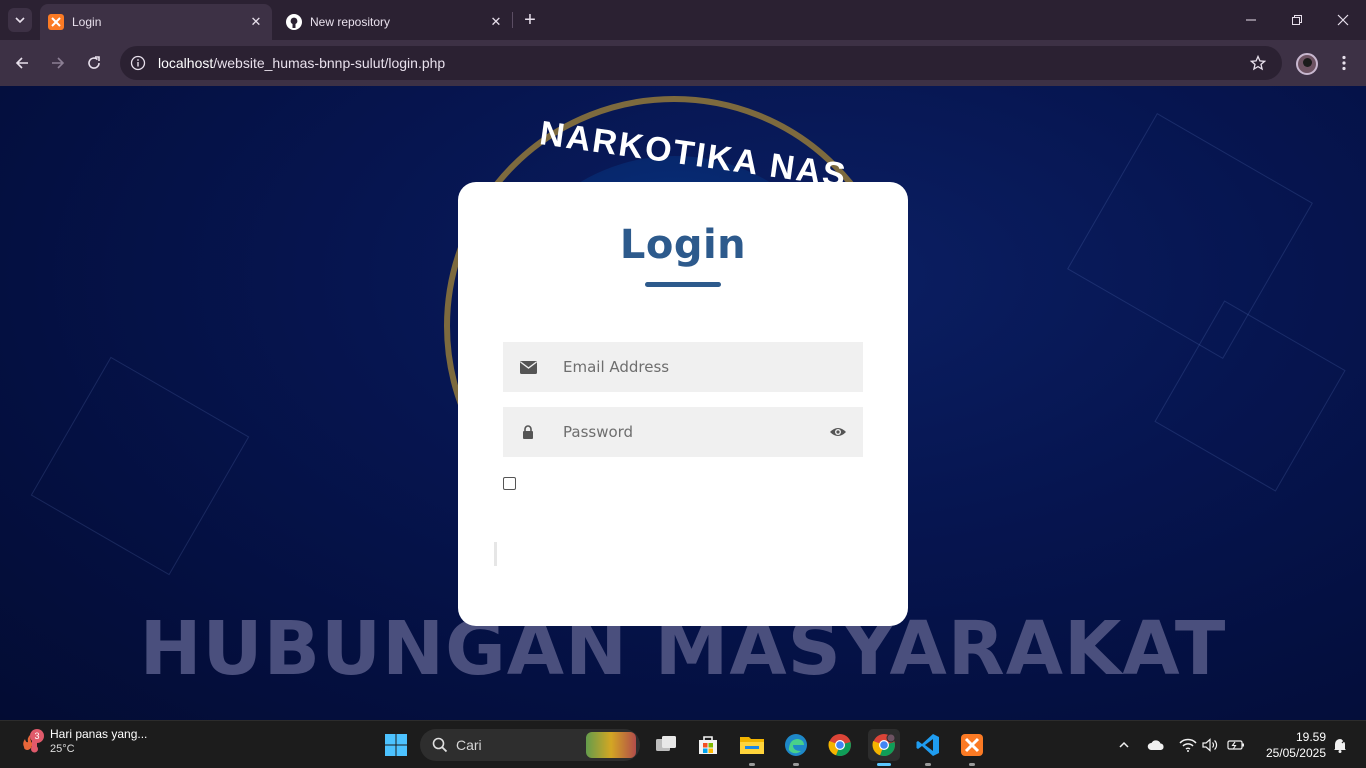 This screenshot has width=1366, height=768. Describe the element at coordinates (796, 745) in the screenshot. I see `edge-icon` at that location.